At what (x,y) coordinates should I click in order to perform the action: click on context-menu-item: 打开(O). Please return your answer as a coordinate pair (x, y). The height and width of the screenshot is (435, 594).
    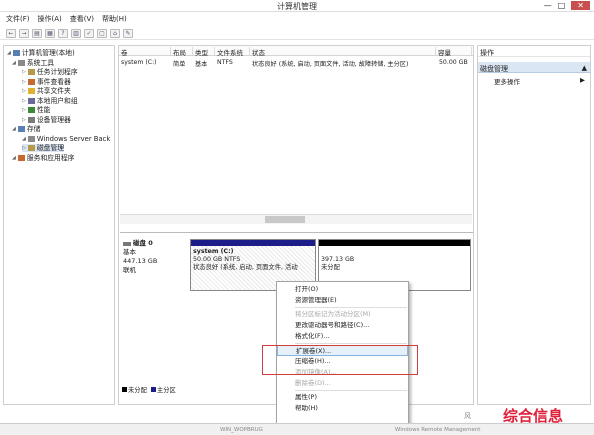
    Looking at the image, I should click on (342, 289).